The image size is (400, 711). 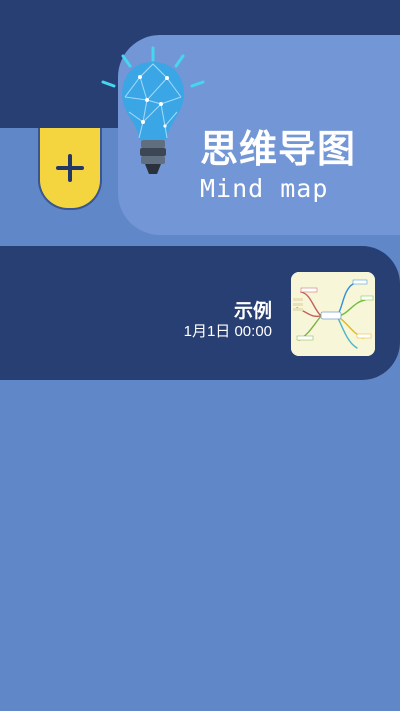 I want to click on item-title: 示例, so click(x=252, y=311).